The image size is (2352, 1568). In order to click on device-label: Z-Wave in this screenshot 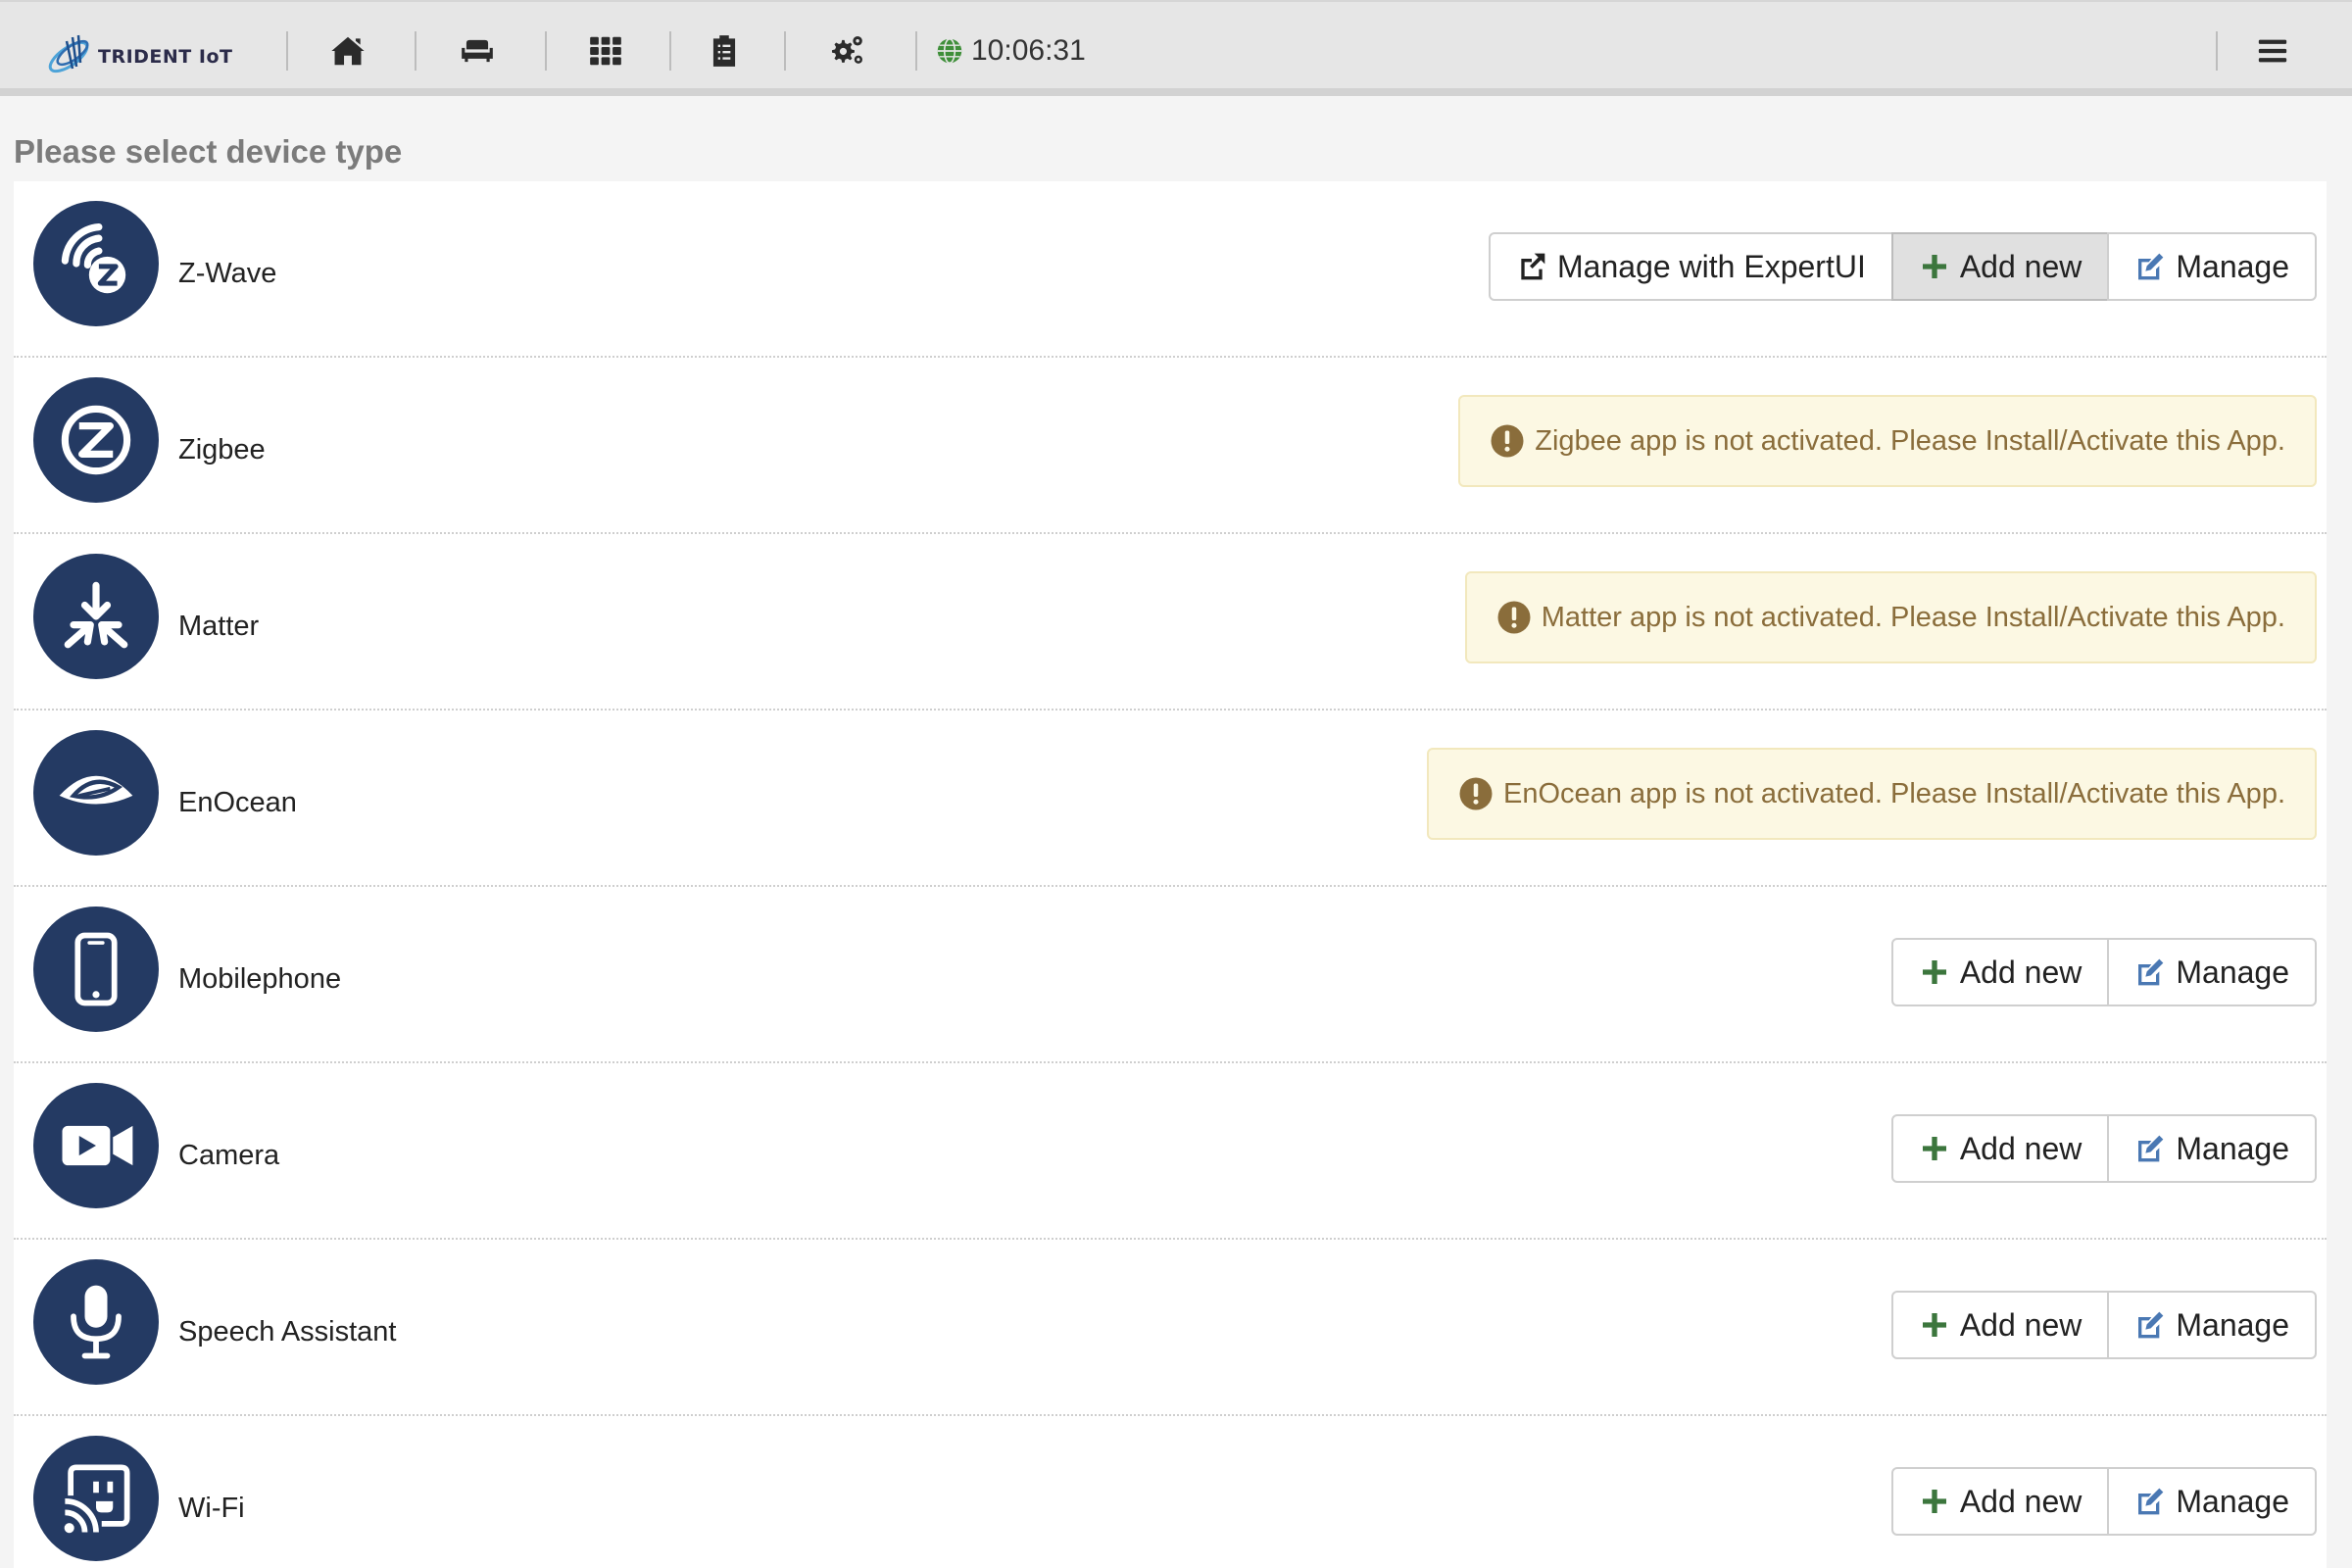, I will do `click(227, 273)`.